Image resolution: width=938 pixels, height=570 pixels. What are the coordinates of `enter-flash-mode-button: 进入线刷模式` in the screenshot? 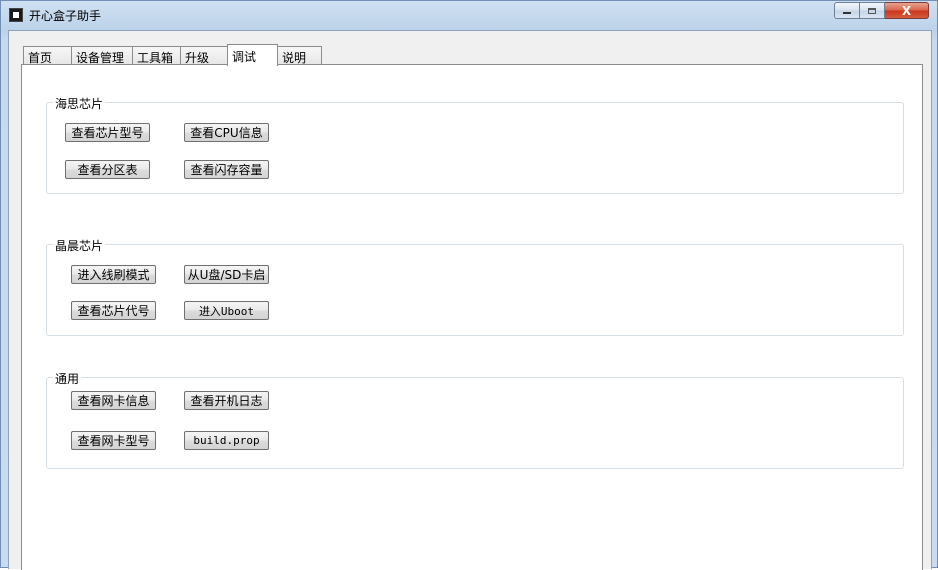 It's located at (113, 274).